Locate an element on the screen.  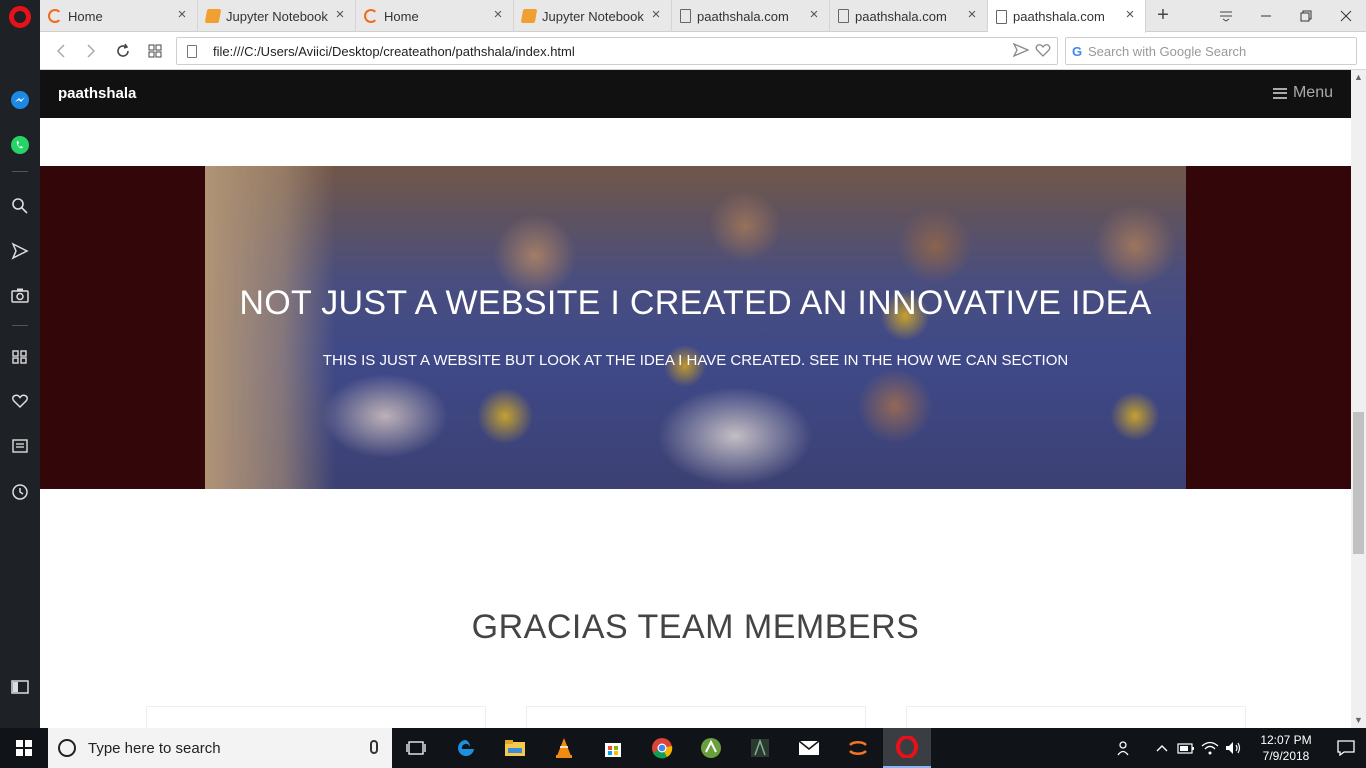
opera-menu-icon is located at coordinates (20, 17).